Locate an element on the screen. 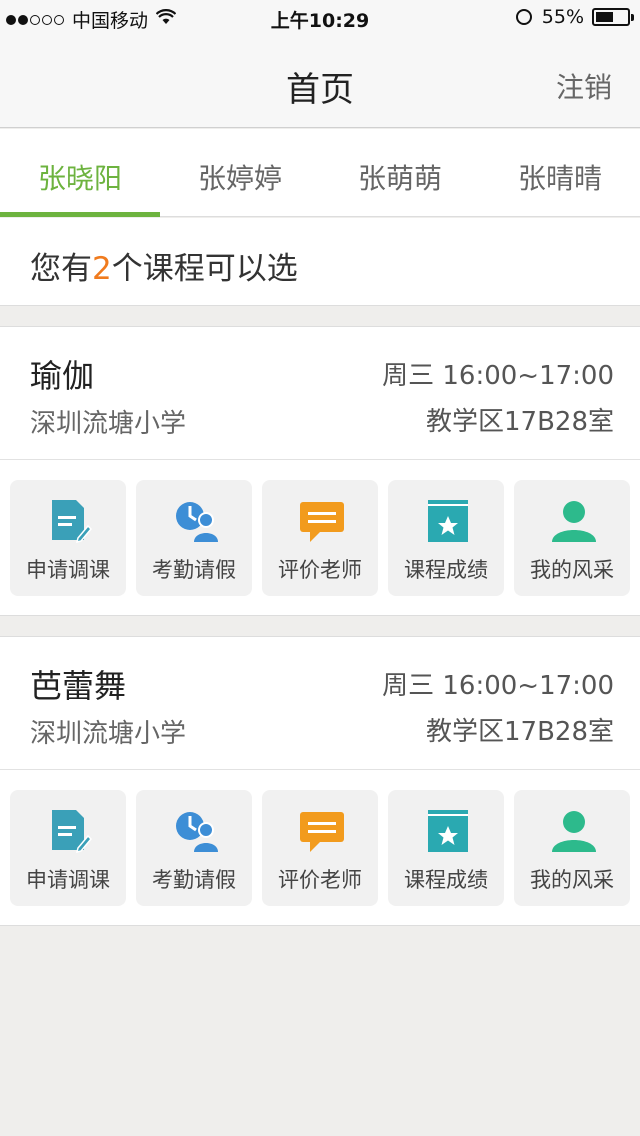 The width and height of the screenshot is (640, 1136). course-count: 2 is located at coordinates (102, 269).